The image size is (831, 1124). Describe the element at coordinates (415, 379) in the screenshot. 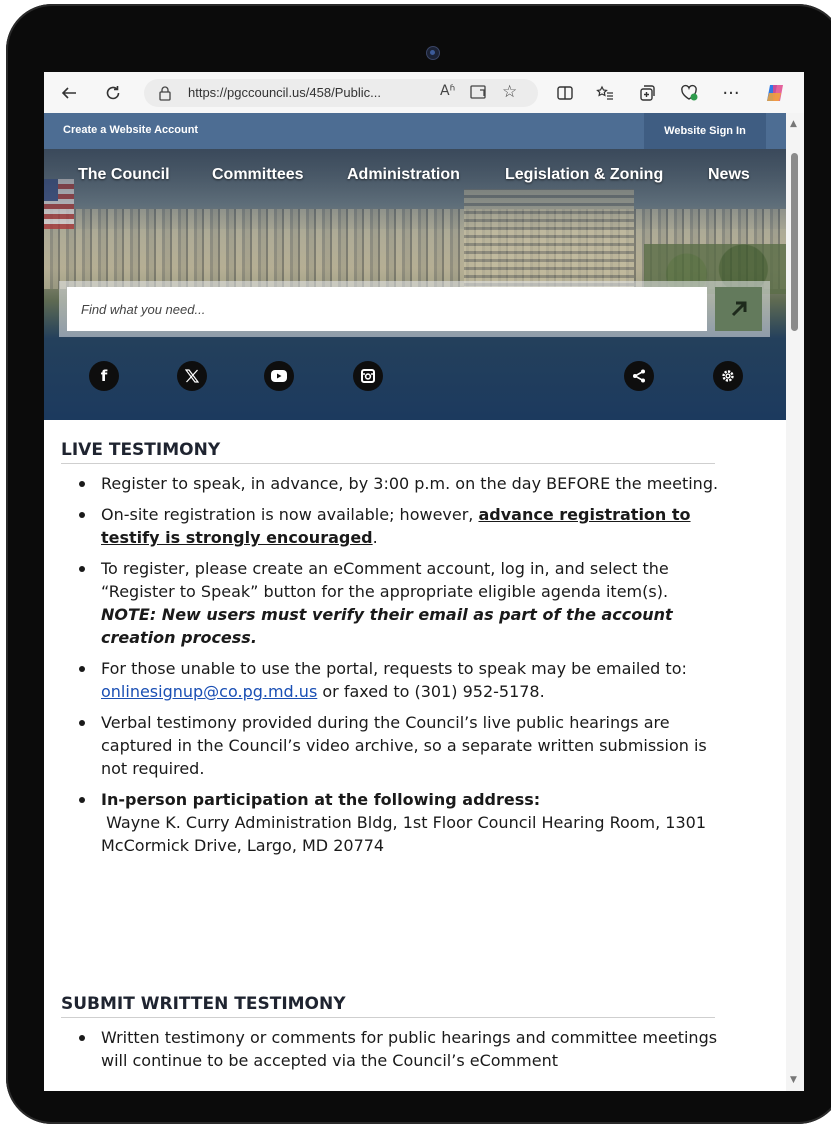

I see `social-icons-row: f` at that location.